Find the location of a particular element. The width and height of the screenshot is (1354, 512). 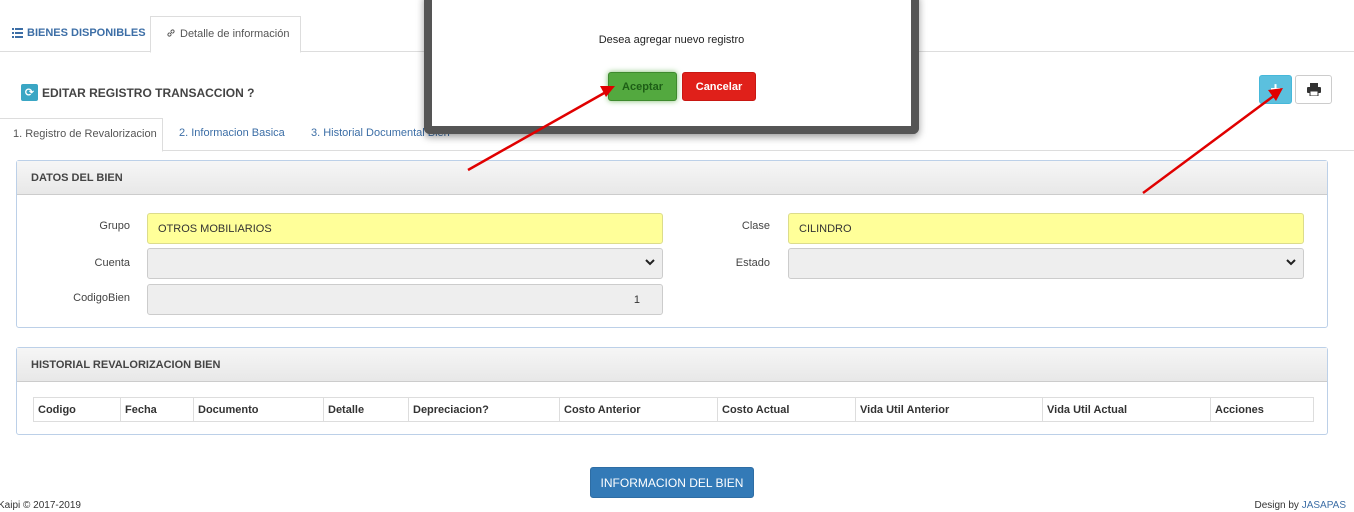

col-costo-actual: Costo Actual is located at coordinates (786, 409).